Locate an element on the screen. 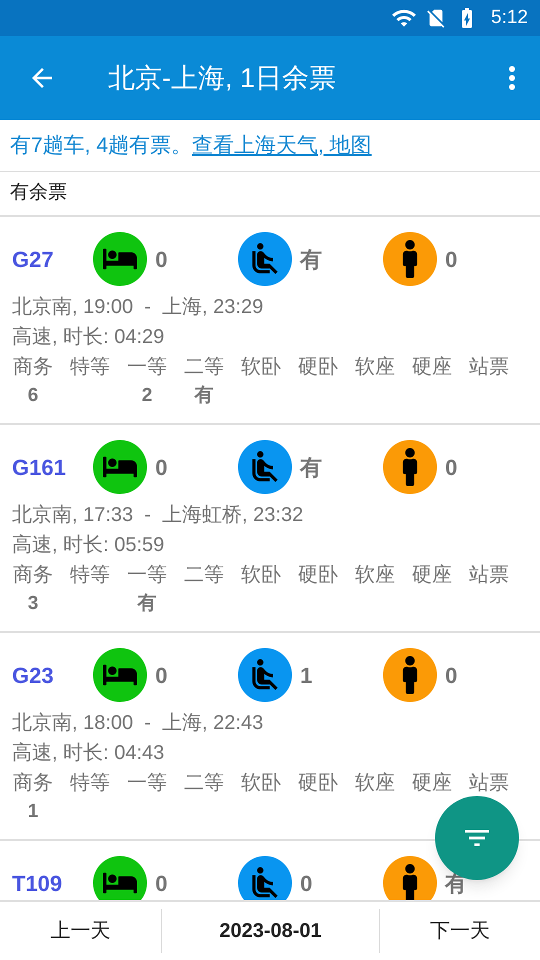  route-text: 北京南, 19:00 - 上海, 23:29 is located at coordinates (138, 307).